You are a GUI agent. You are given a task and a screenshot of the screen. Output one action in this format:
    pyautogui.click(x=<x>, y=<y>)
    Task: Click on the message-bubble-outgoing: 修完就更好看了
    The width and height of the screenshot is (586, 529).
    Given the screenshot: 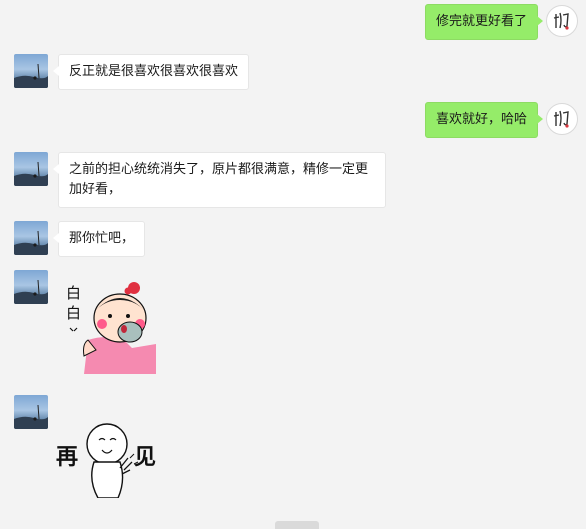 What is the action you would take?
    pyautogui.click(x=484, y=22)
    